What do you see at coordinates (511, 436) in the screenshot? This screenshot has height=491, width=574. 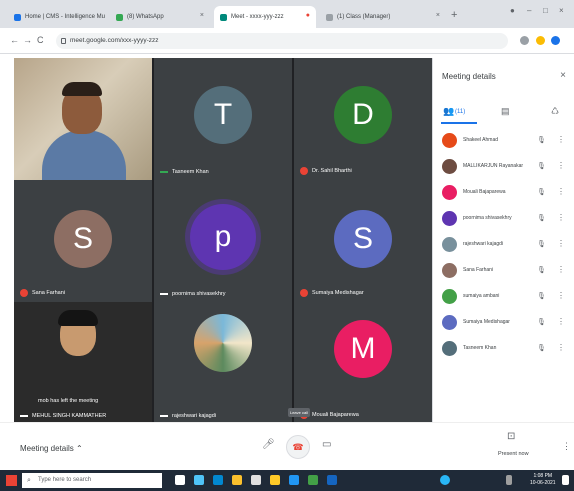 I see `present-now-icon: ⊡` at bounding box center [511, 436].